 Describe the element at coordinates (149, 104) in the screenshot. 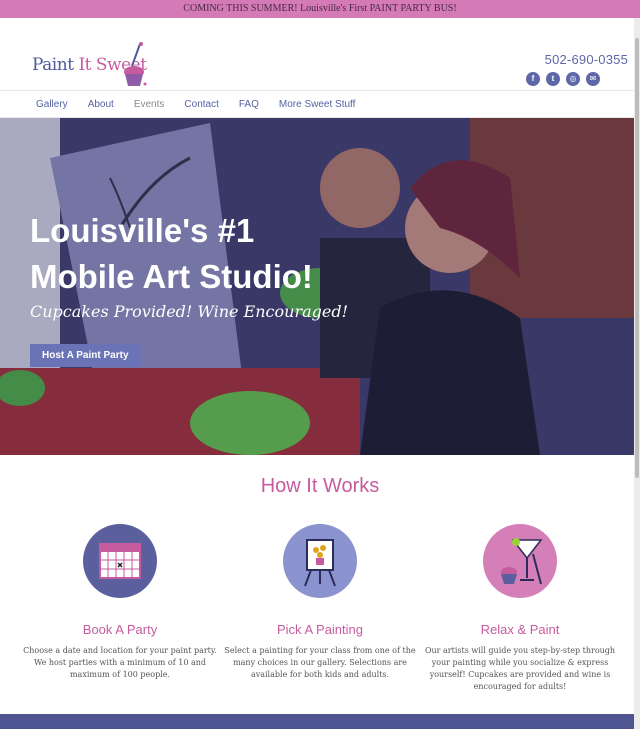

I see `nav-item-events: Events` at that location.